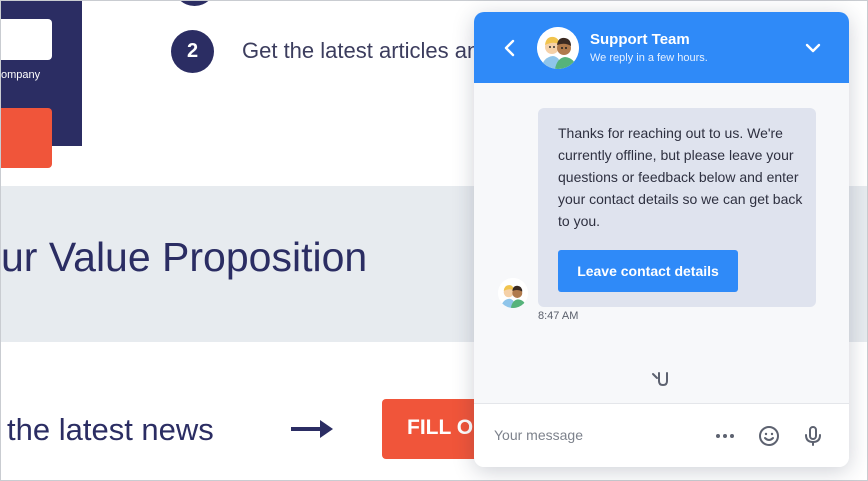 The width and height of the screenshot is (868, 481). Describe the element at coordinates (769, 436) in the screenshot. I see `emoji-icon` at that location.